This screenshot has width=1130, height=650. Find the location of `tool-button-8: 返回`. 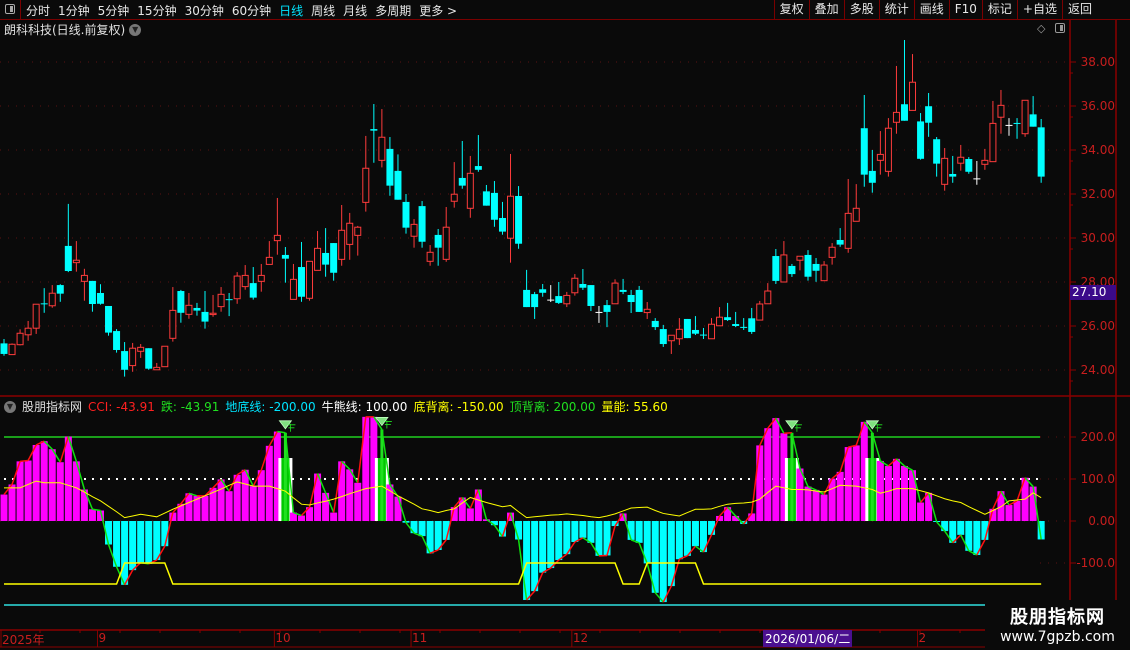

tool-button-8: 返回 is located at coordinates (1079, 9).